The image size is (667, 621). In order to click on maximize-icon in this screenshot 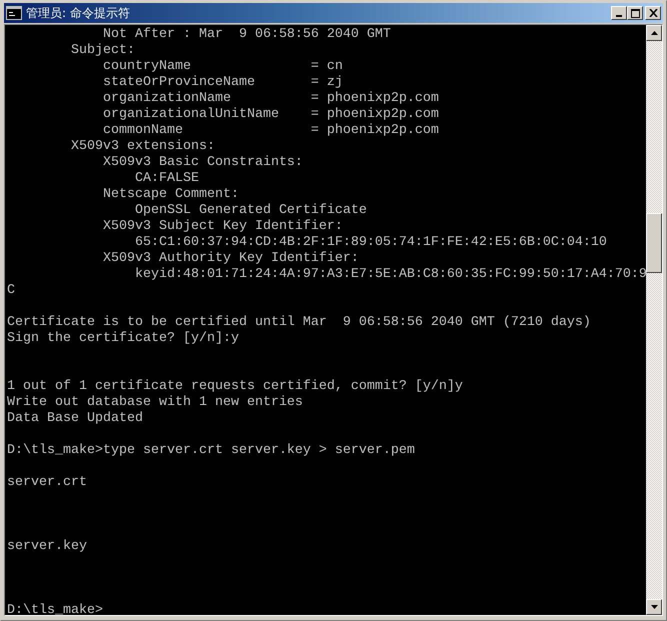, I will do `click(635, 13)`.